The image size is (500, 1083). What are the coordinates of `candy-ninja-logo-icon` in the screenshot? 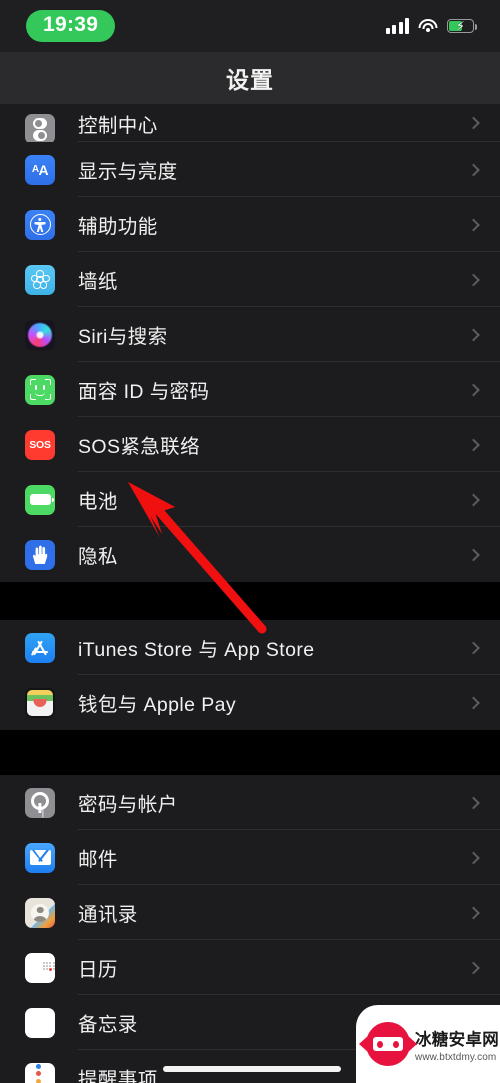 It's located at (388, 1044).